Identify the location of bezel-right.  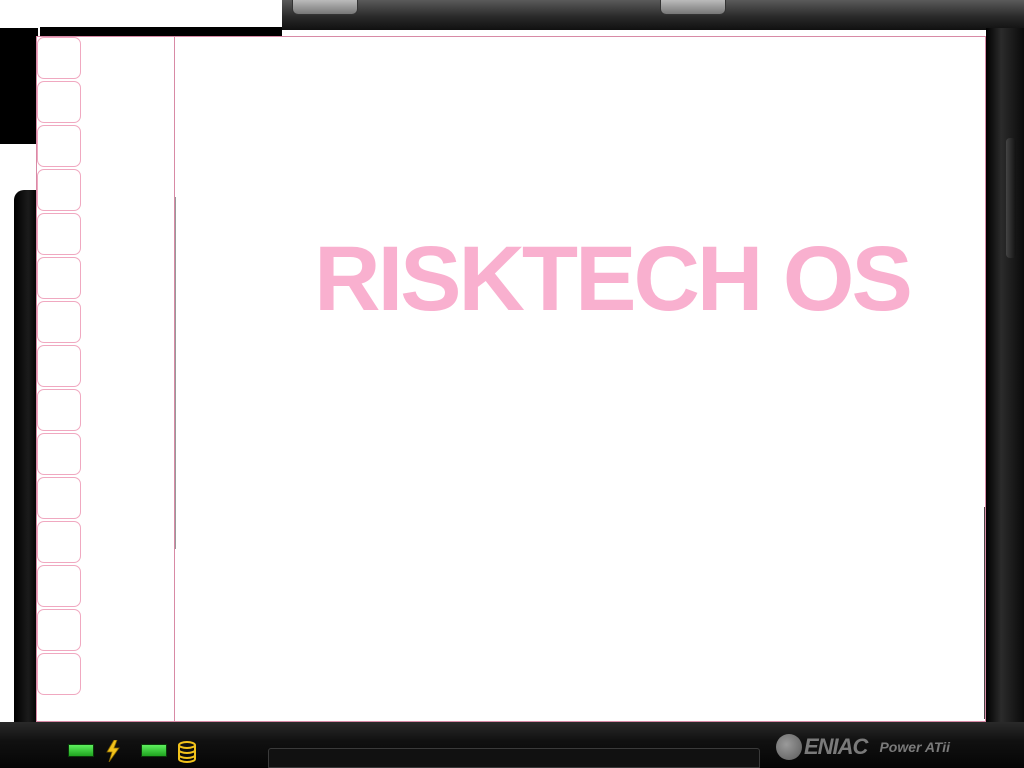
(1005, 398).